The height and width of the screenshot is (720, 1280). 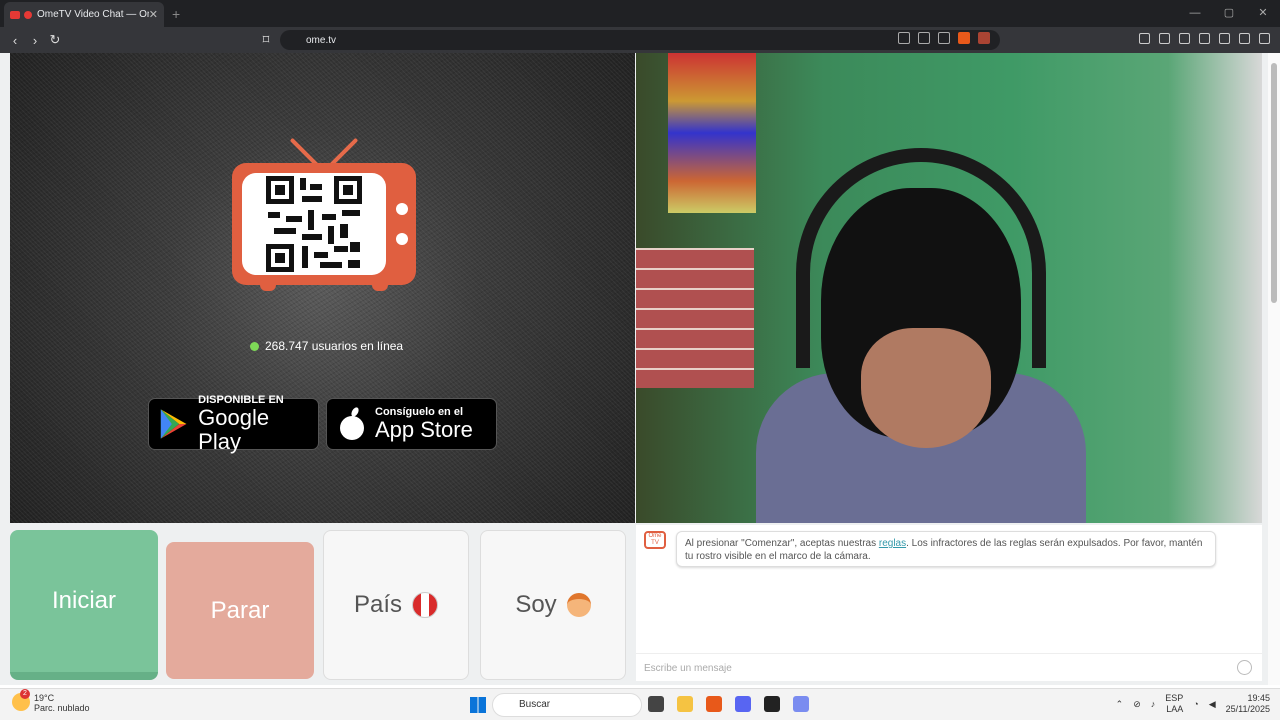 I want to click on wallet-icon, so click(x=1204, y=38).